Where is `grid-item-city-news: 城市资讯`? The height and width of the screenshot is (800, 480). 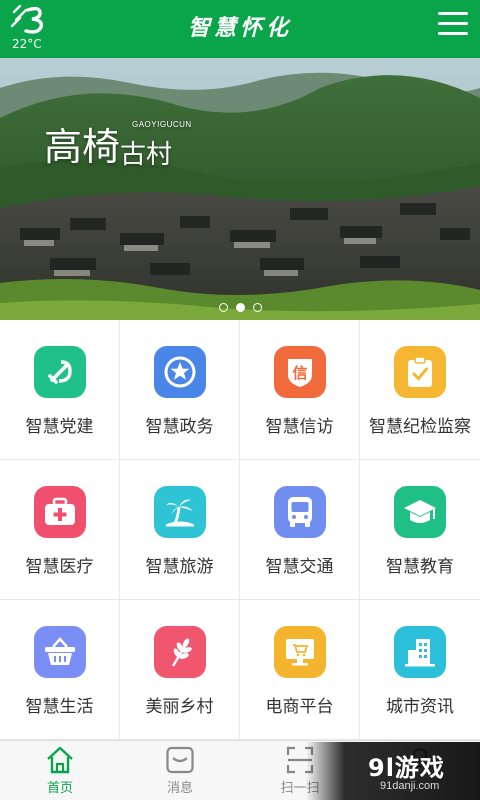
grid-item-city-news: 城市资讯 is located at coordinates (420, 670).